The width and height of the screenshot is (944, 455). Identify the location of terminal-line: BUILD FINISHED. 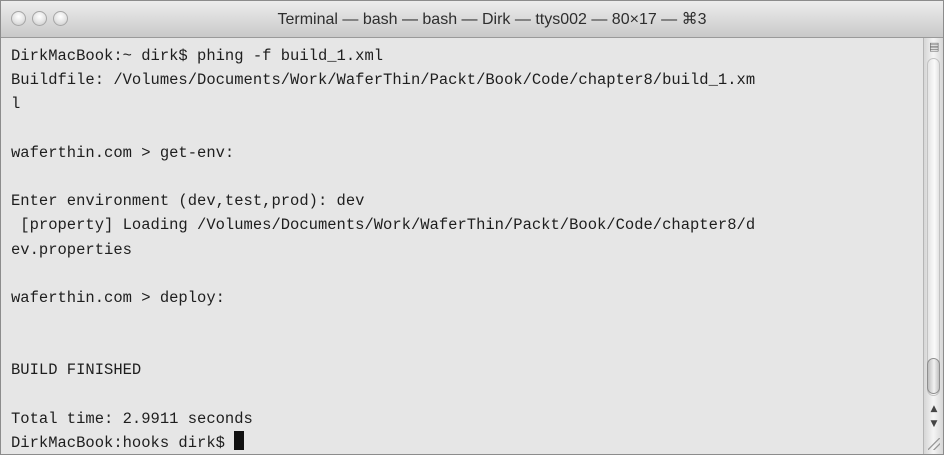
(76, 370).